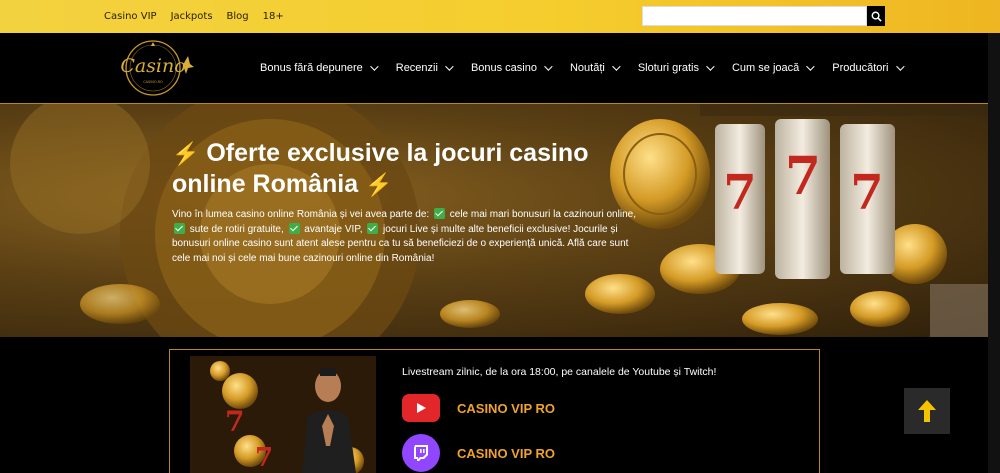 Image resolution: width=1000 pixels, height=473 pixels. I want to click on nav-item-label: Cum se joacă, so click(765, 68).